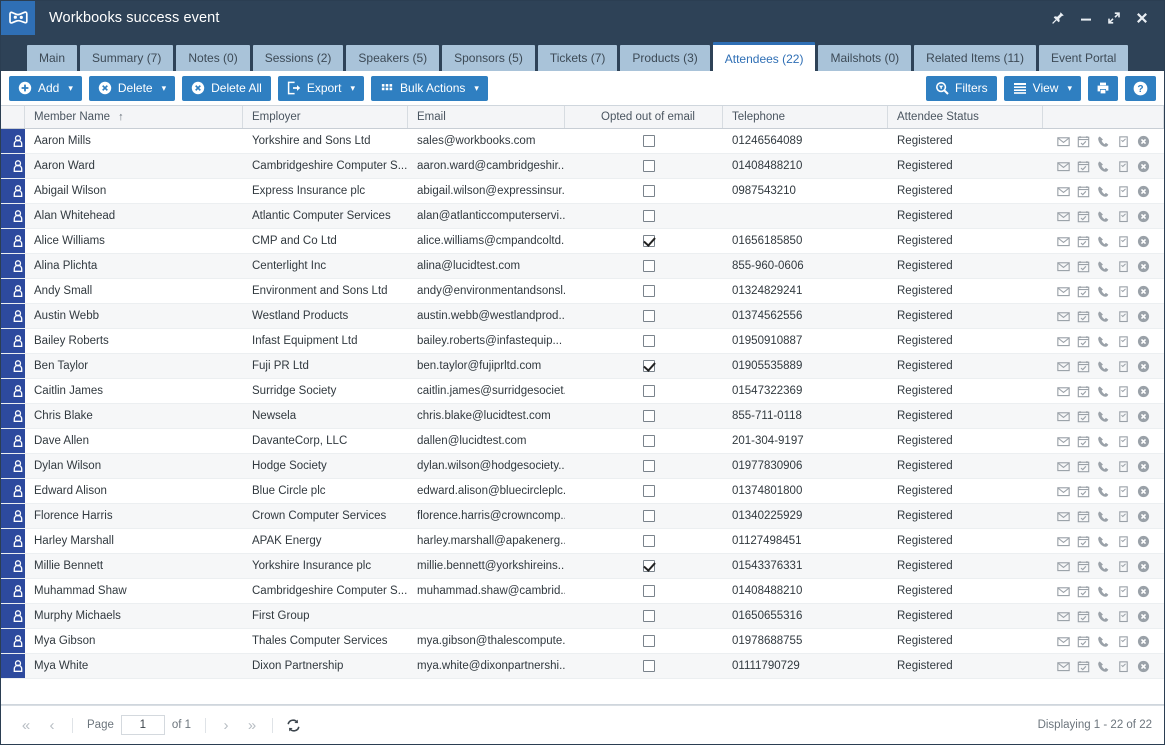 This screenshot has height=745, width=1165. What do you see at coordinates (298, 58) in the screenshot?
I see `tab-sessions-2: Sessions (2)` at bounding box center [298, 58].